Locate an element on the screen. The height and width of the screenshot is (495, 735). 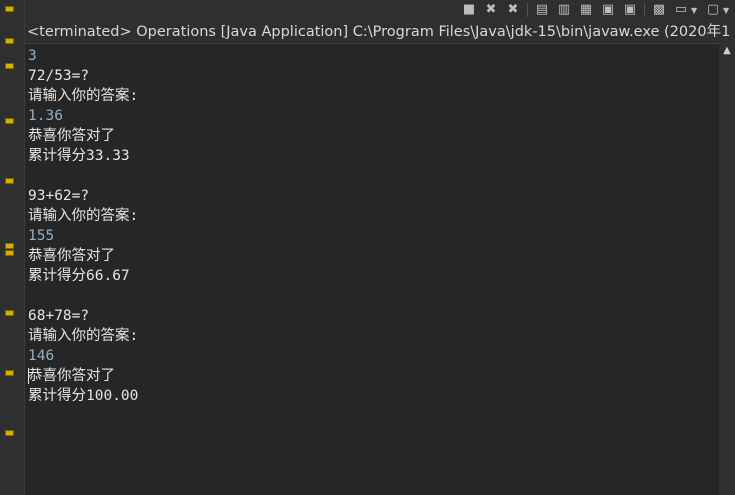
scroll-up-icon: ▲ is located at coordinates (727, 51).